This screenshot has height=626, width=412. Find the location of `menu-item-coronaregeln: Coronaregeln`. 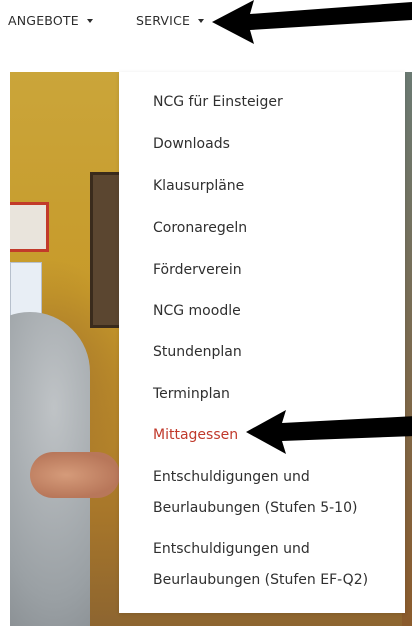

menu-item-coronaregeln: Coronaregeln is located at coordinates (200, 228).